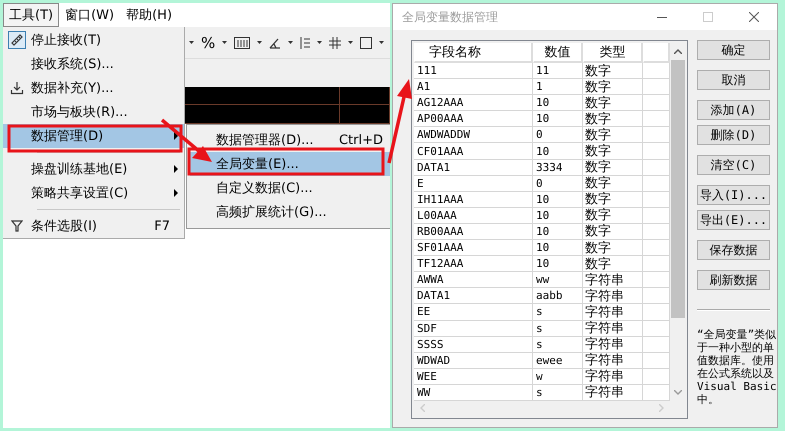 This screenshot has height=431, width=785. What do you see at coordinates (93, 193) in the screenshot?
I see `menu-item: 策略共享设置(C)` at bounding box center [93, 193].